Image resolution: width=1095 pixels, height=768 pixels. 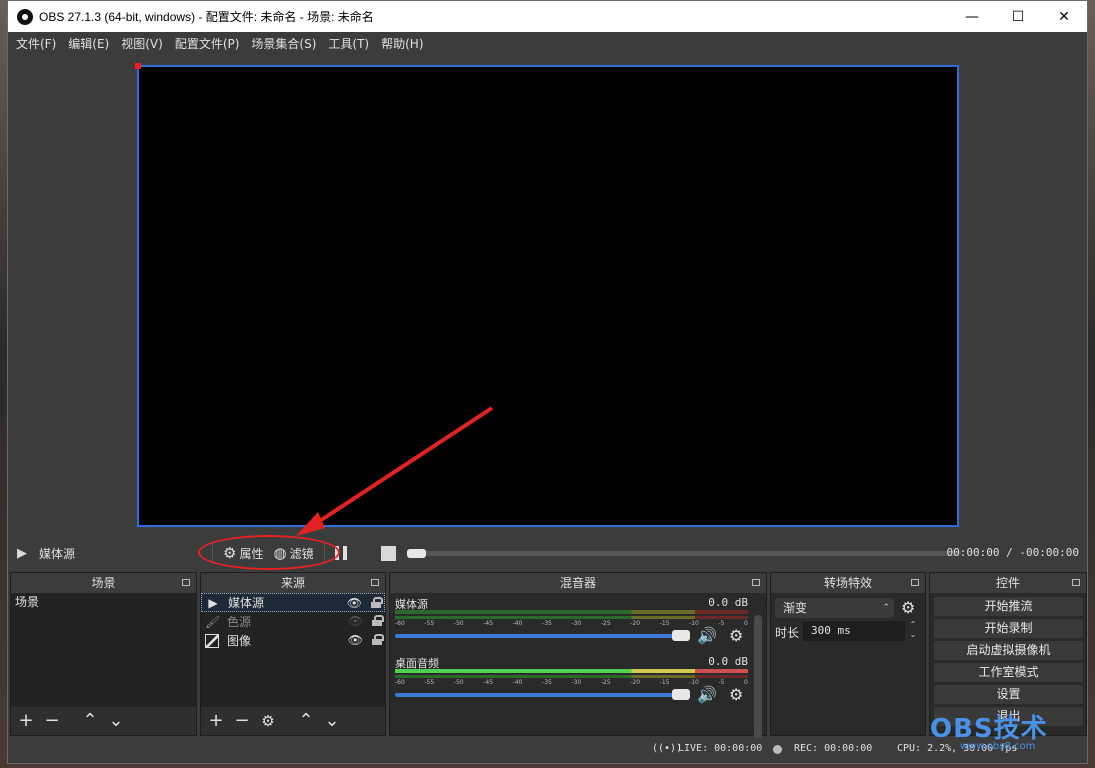 What do you see at coordinates (989, 729) in the screenshot?
I see `watermark-logo: OBS技术` at bounding box center [989, 729].